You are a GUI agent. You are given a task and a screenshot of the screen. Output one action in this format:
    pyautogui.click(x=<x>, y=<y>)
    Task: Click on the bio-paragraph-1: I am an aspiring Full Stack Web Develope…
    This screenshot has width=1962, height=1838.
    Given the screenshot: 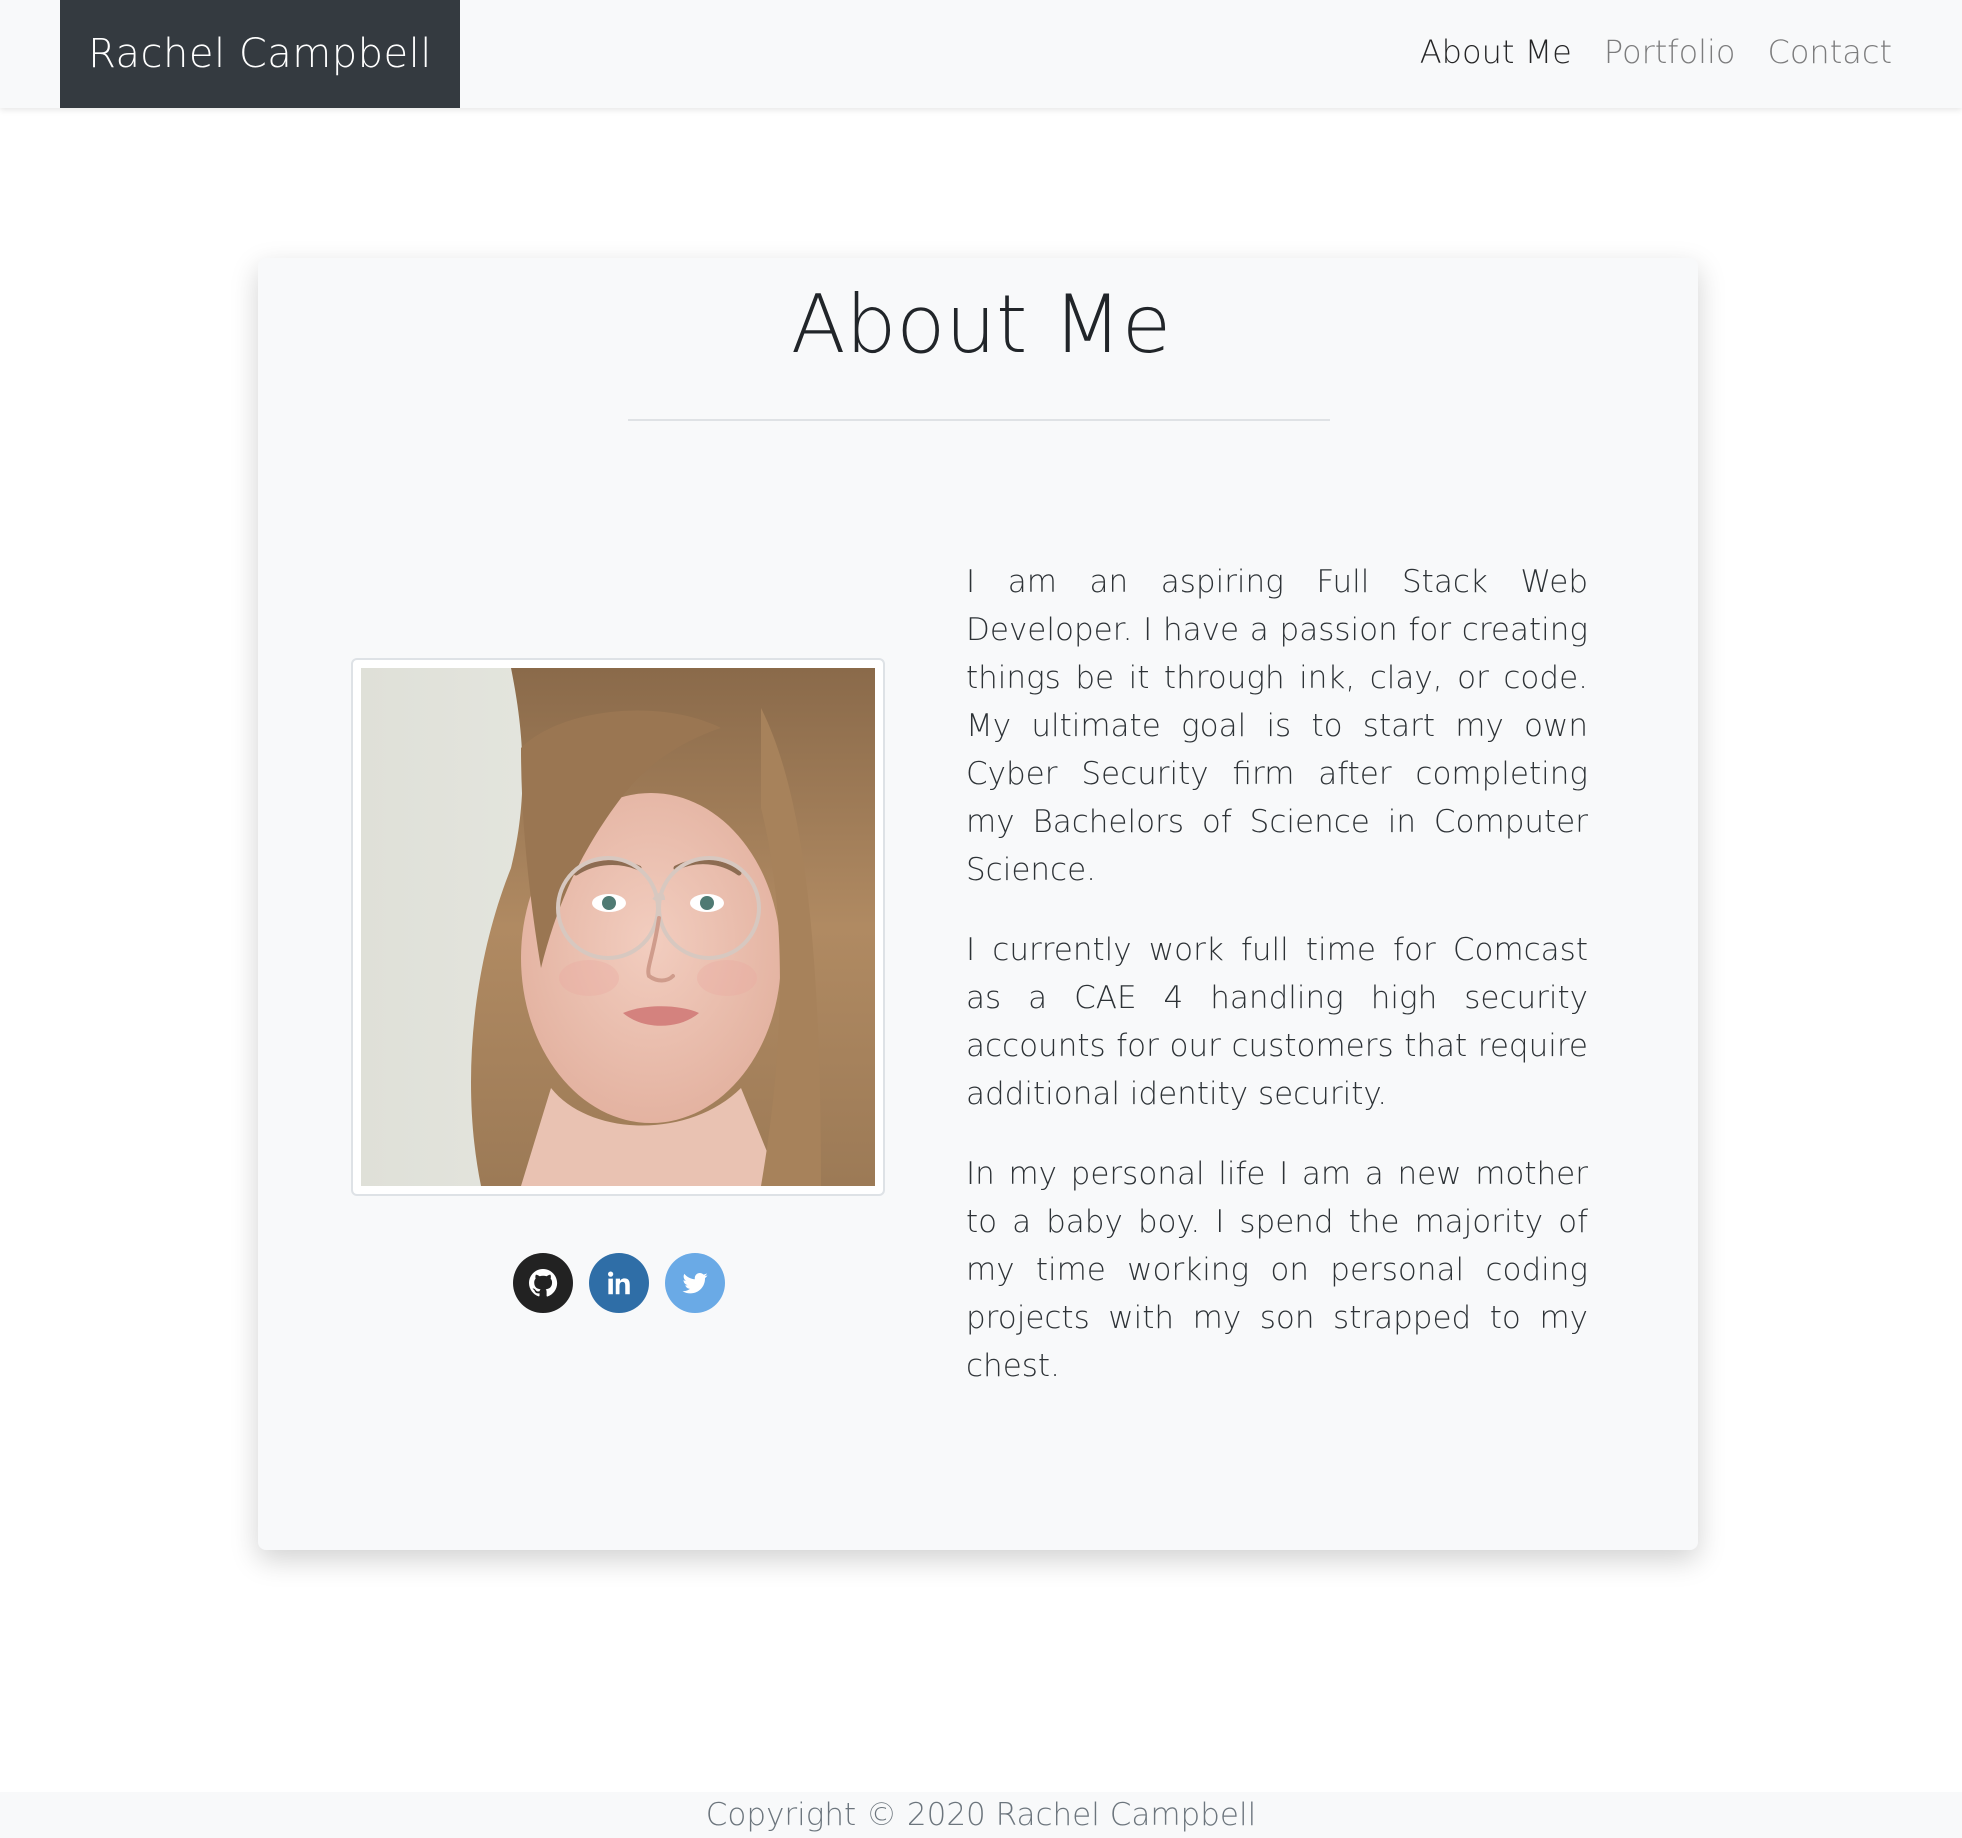 What is the action you would take?
    pyautogui.click(x=1277, y=726)
    